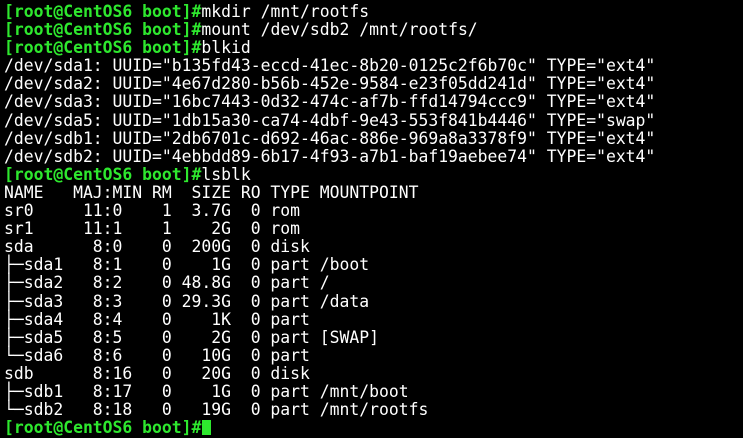 This screenshot has height=438, width=743. Describe the element at coordinates (216, 410) in the screenshot. I see `lsblk-row: └─sdb2 8:18 0 19G 0 part /mnt/rootfs` at that location.